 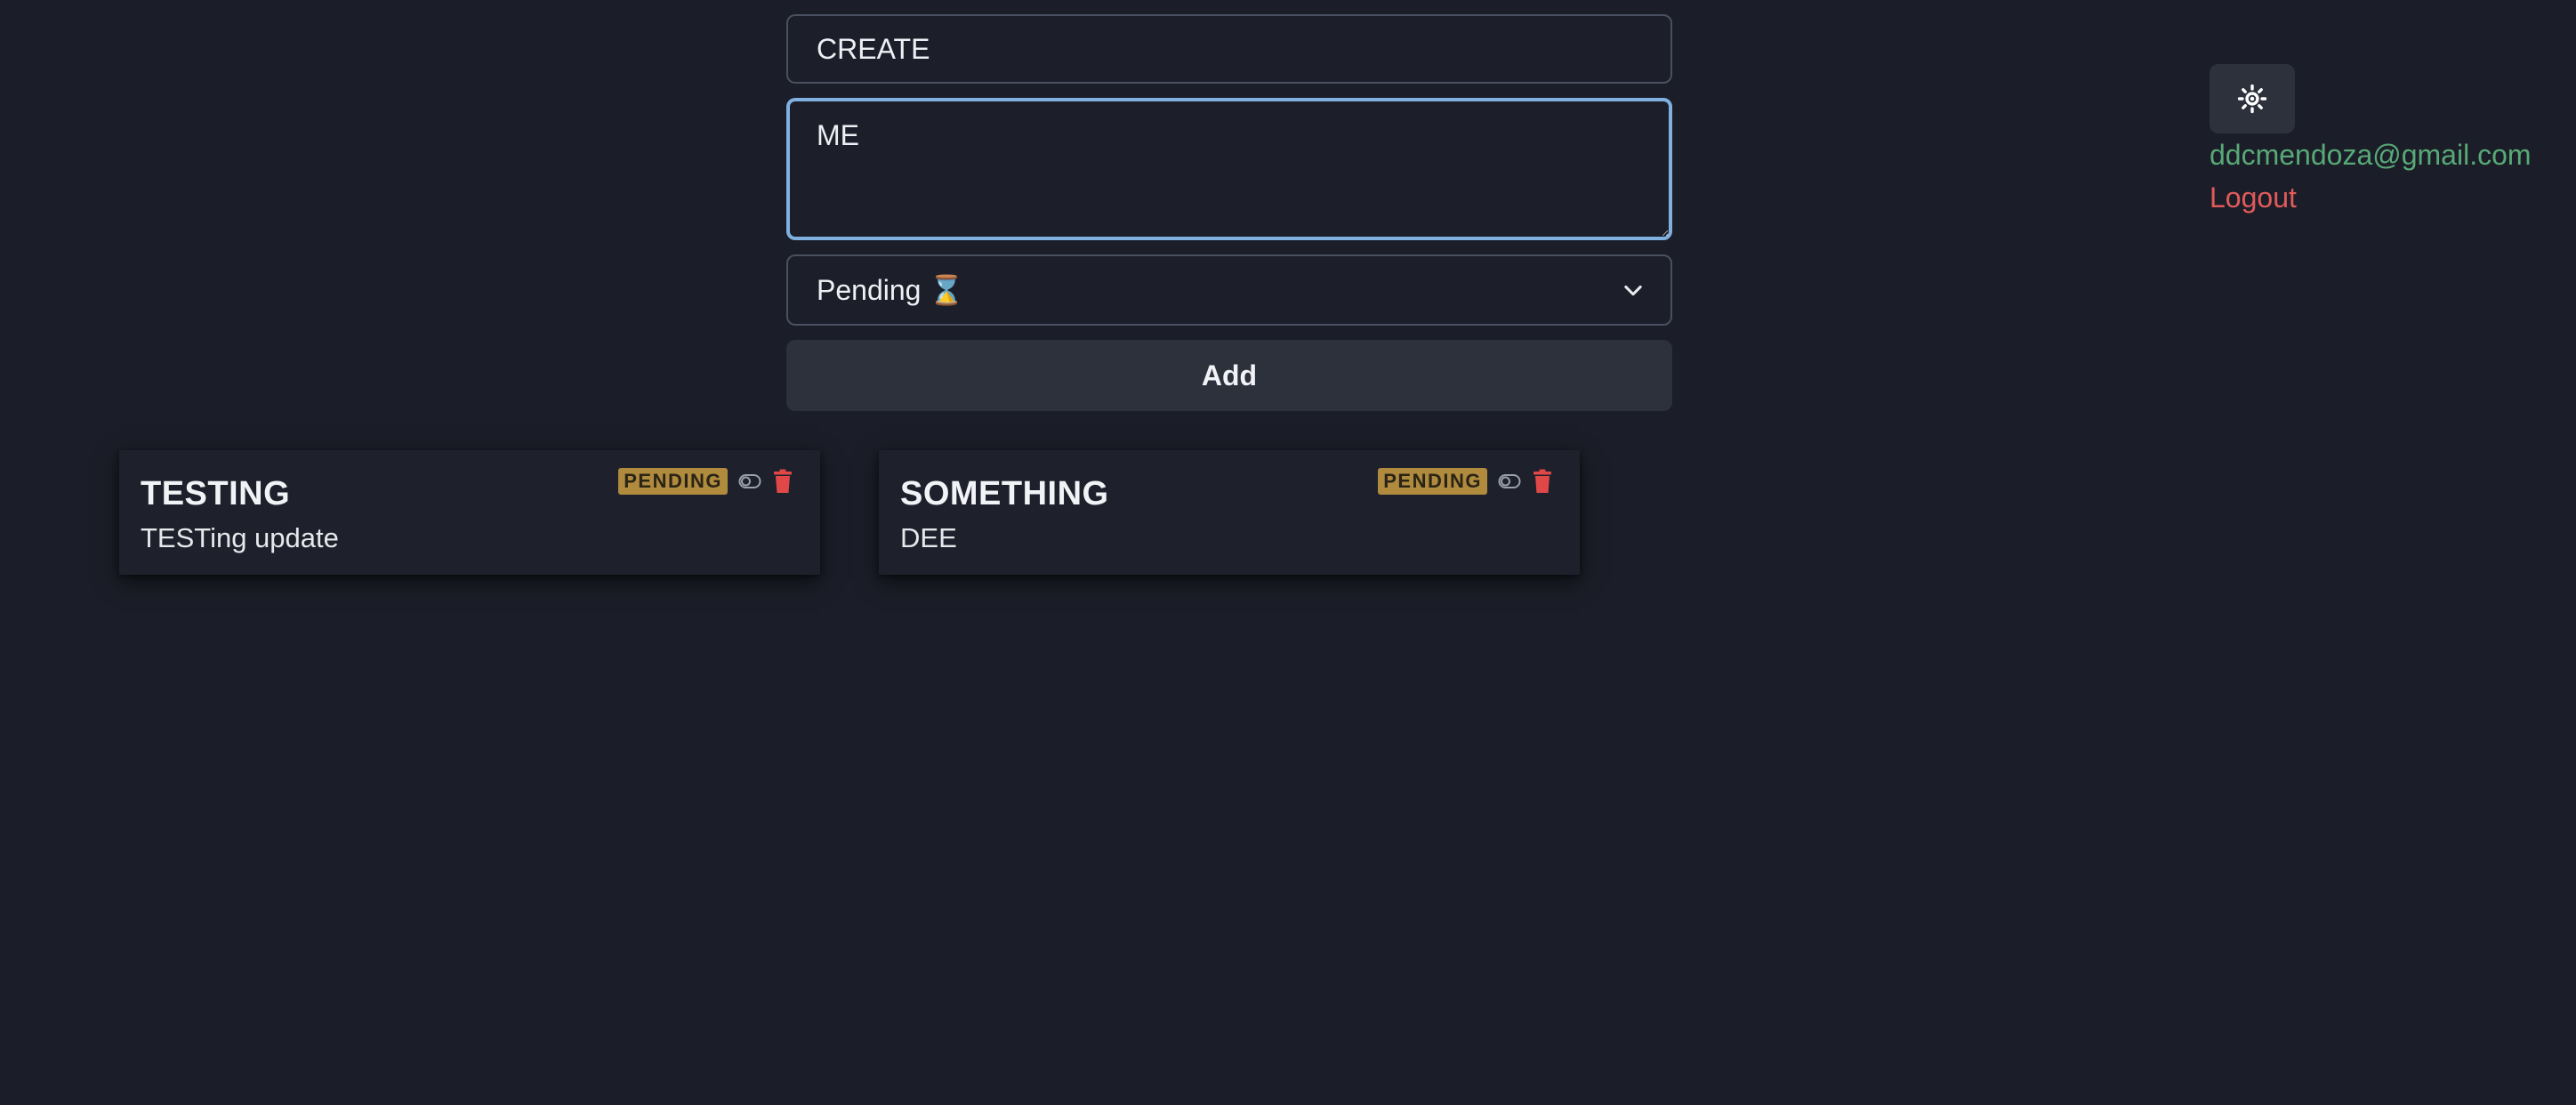 I want to click on title-input, so click(x=1229, y=49).